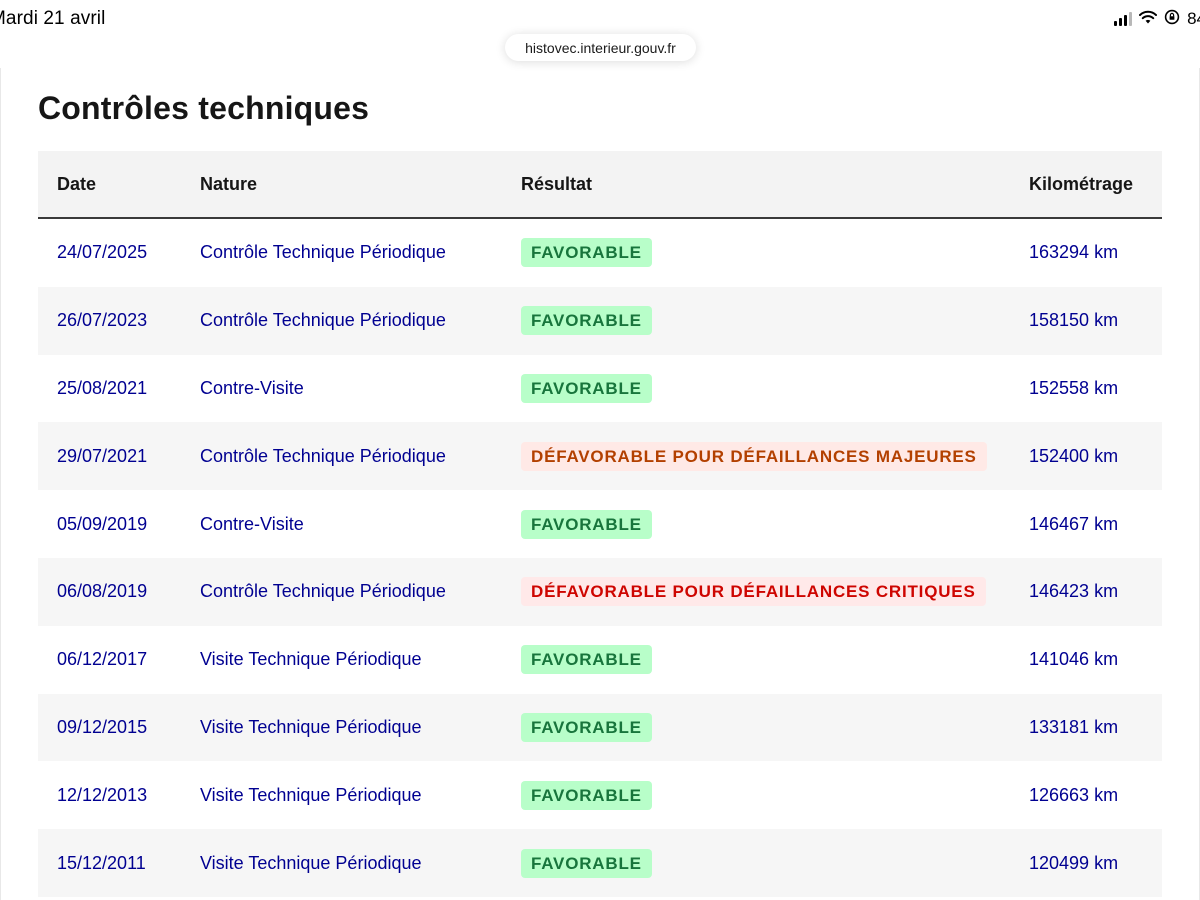 The width and height of the screenshot is (1200, 900). What do you see at coordinates (1074, 591) in the screenshot?
I see `row-kilometrage: 146423 km` at bounding box center [1074, 591].